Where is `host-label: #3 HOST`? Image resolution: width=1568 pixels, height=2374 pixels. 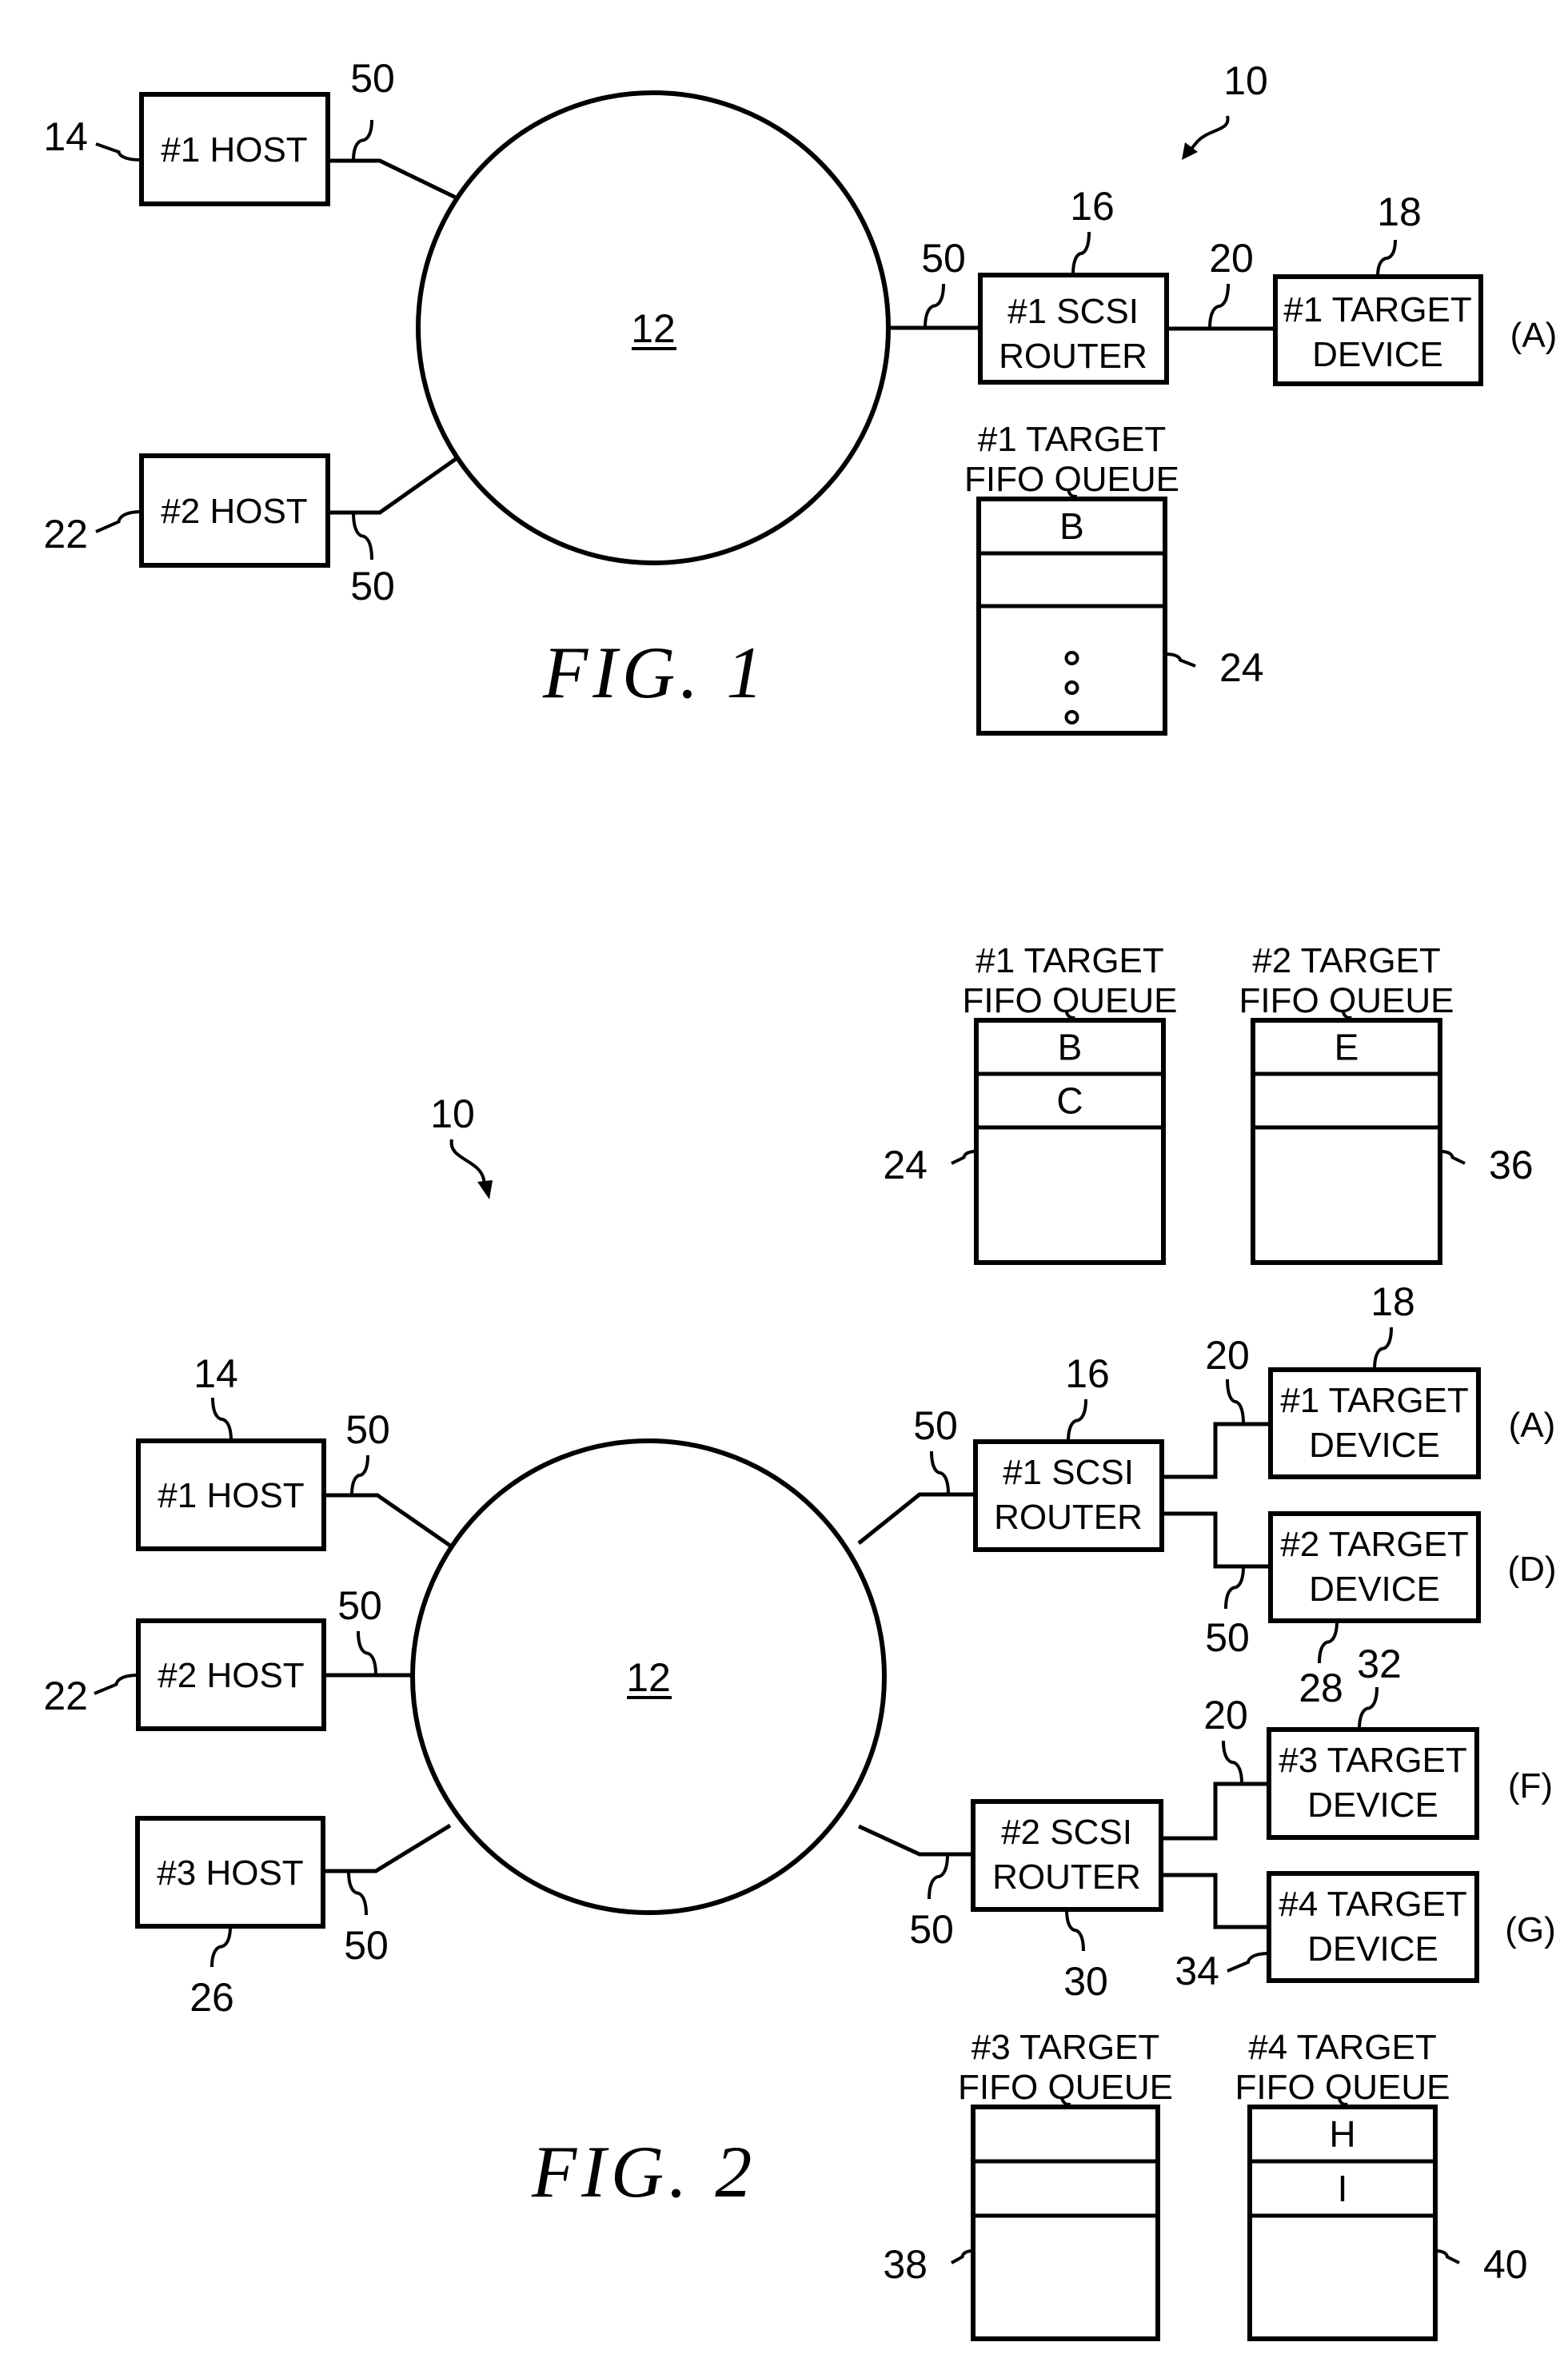 host-label: #3 HOST is located at coordinates (230, 1873).